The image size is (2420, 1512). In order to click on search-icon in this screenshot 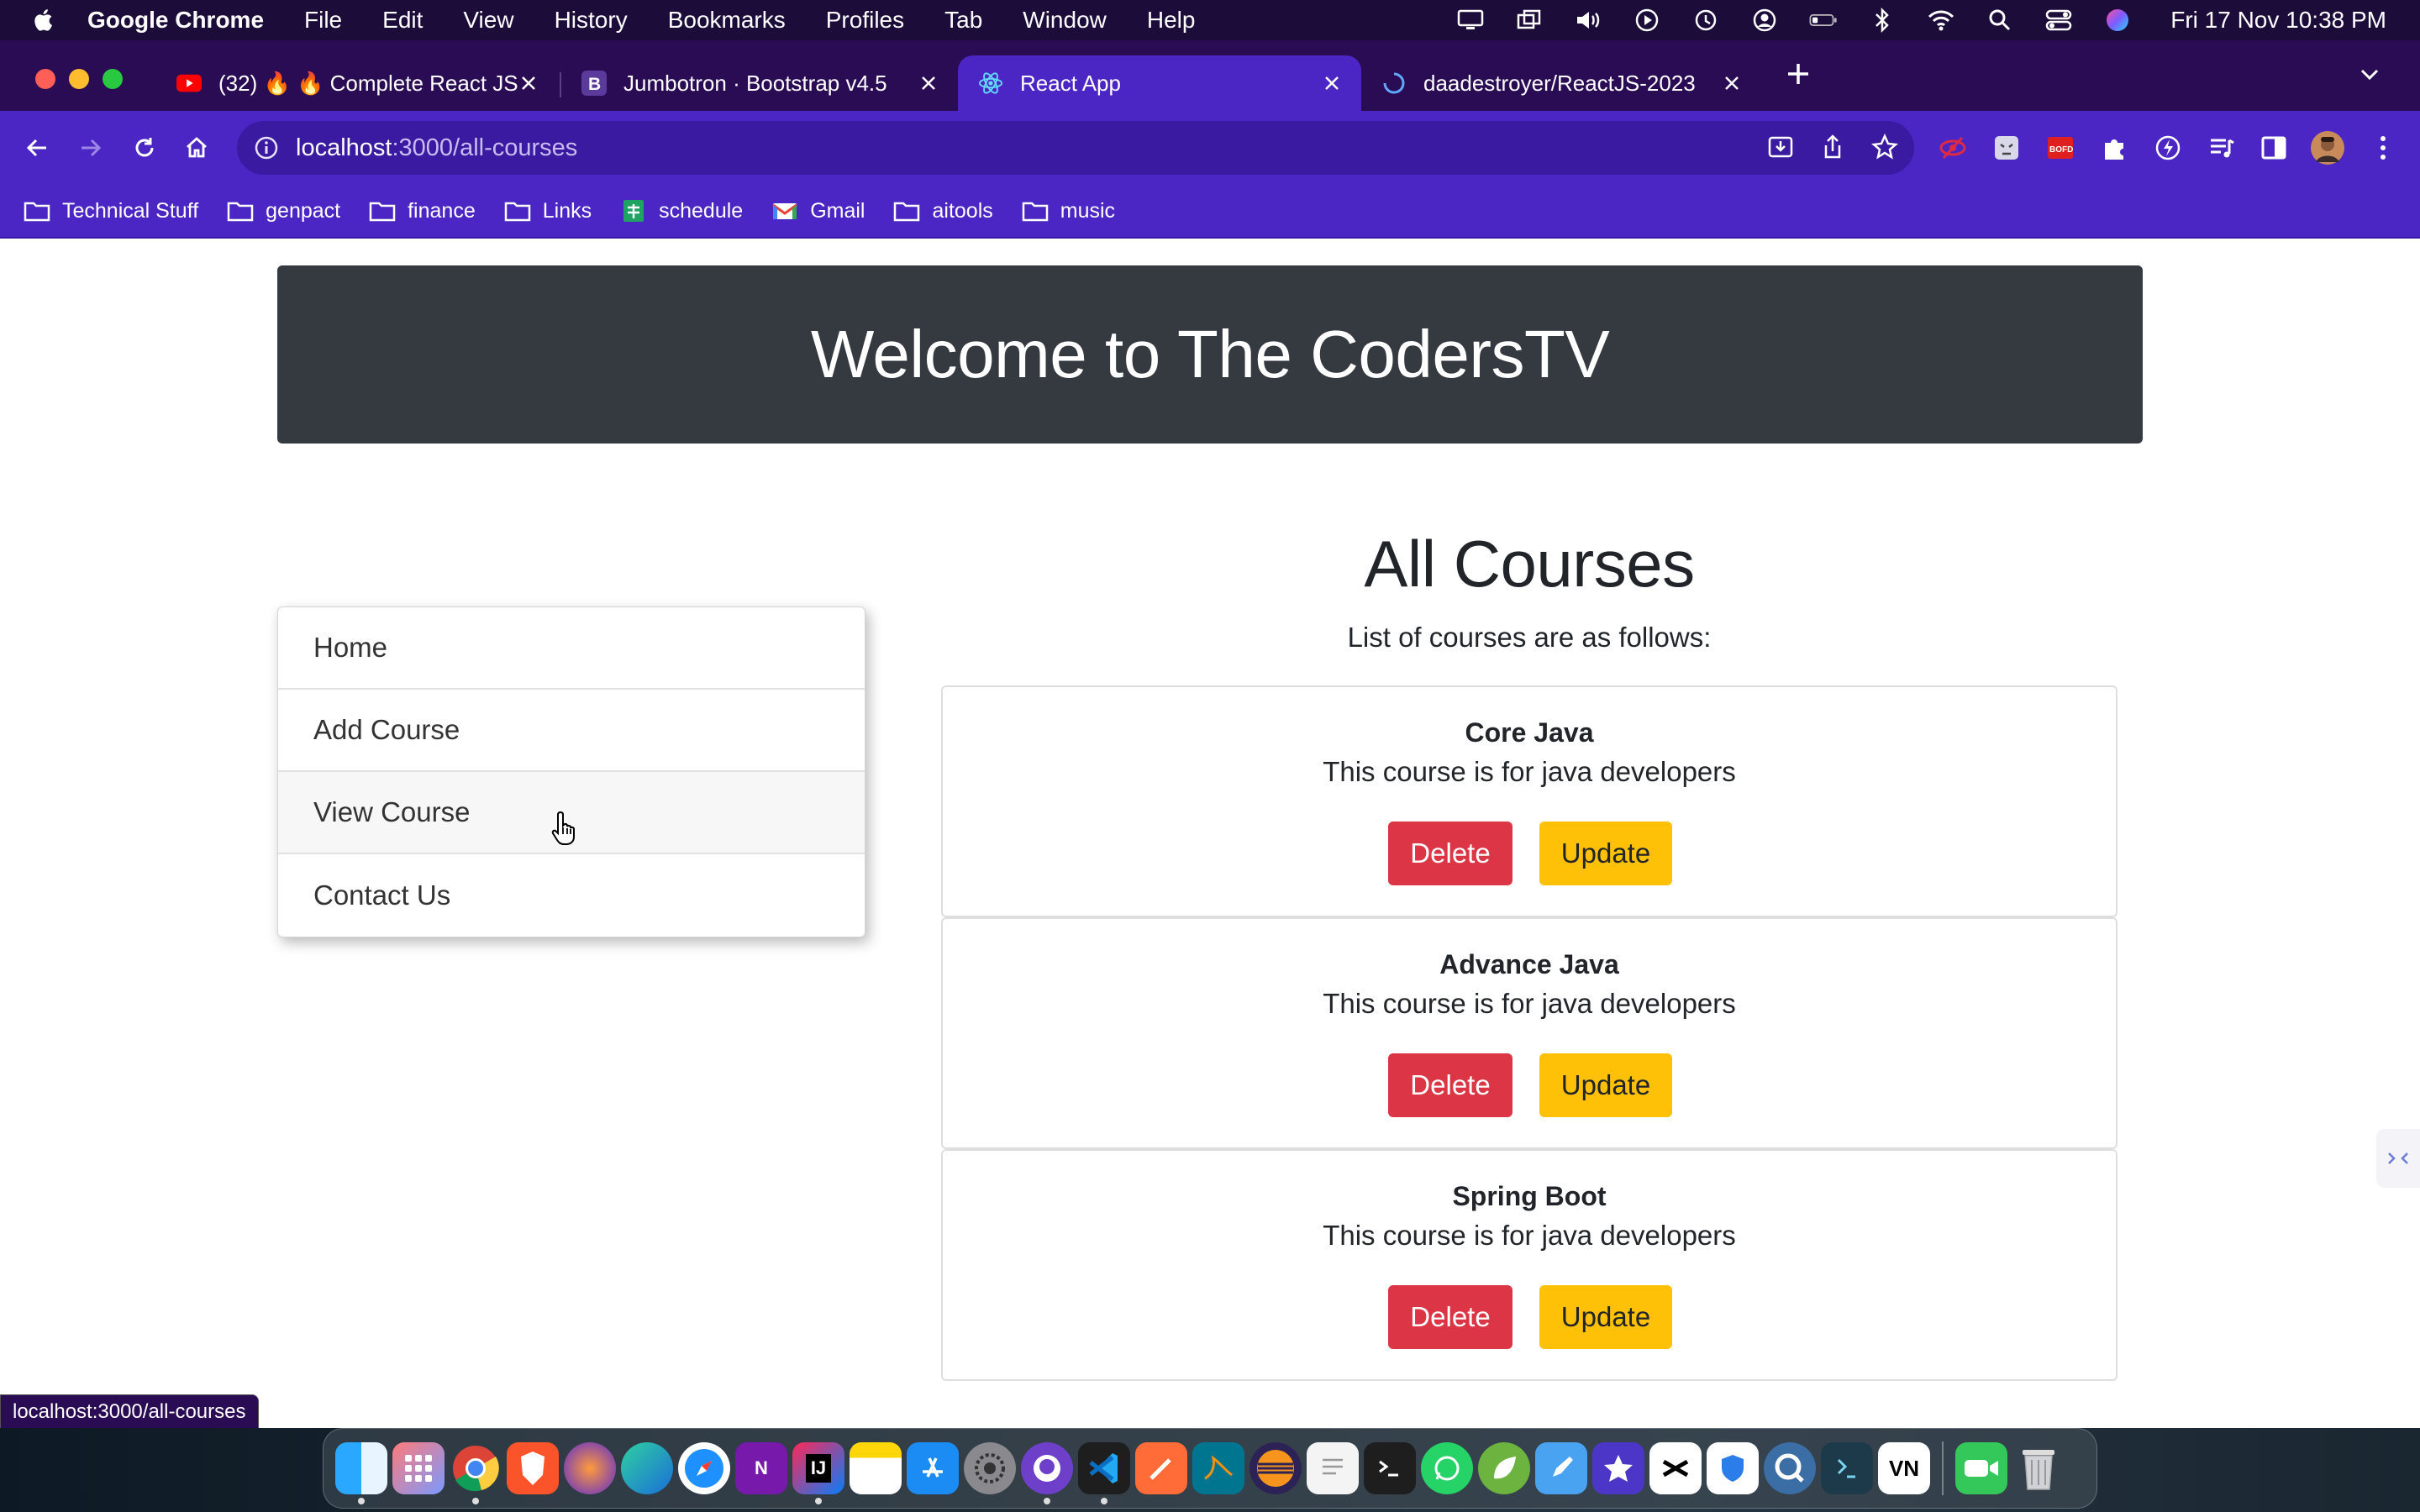, I will do `click(2000, 20)`.